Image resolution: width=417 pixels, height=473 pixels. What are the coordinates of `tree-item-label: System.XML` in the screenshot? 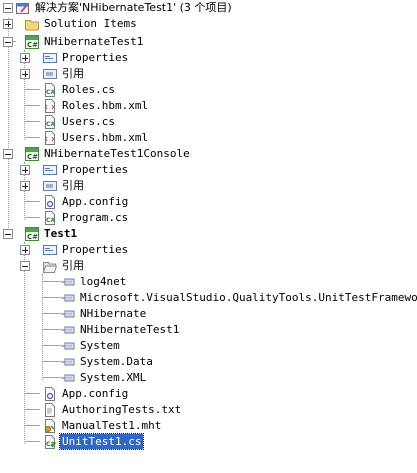 It's located at (113, 377).